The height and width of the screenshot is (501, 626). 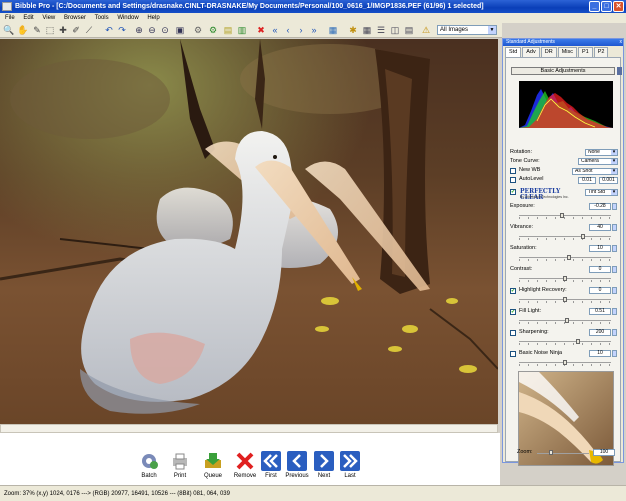 I want to click on perfectly-clear-select: Tint Std, so click(x=601, y=192).